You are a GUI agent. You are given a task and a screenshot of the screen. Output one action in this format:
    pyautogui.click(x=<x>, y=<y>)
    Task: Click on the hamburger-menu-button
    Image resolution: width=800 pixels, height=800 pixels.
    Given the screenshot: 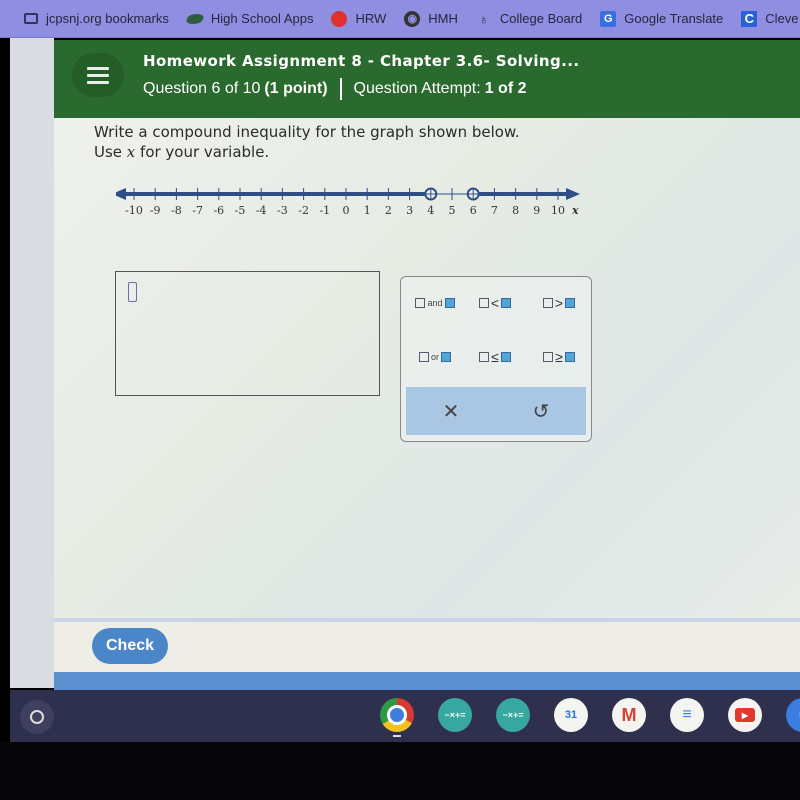 What is the action you would take?
    pyautogui.click(x=98, y=75)
    